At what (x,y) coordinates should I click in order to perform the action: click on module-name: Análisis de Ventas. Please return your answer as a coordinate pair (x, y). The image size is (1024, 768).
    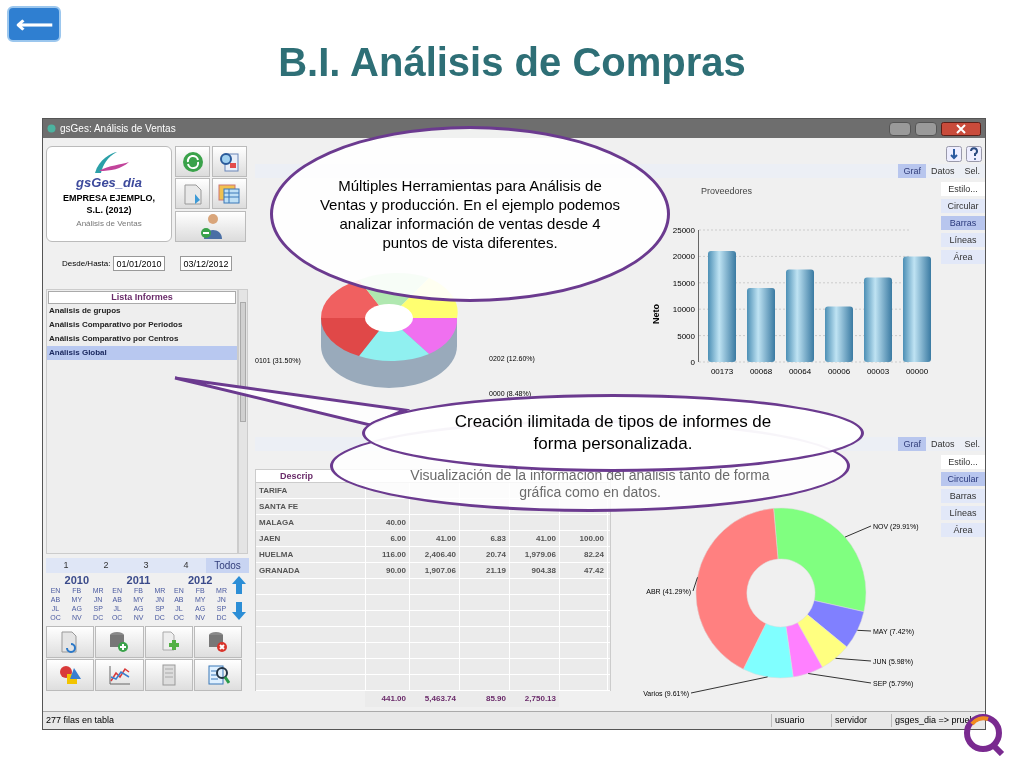
    Looking at the image, I should click on (109, 224).